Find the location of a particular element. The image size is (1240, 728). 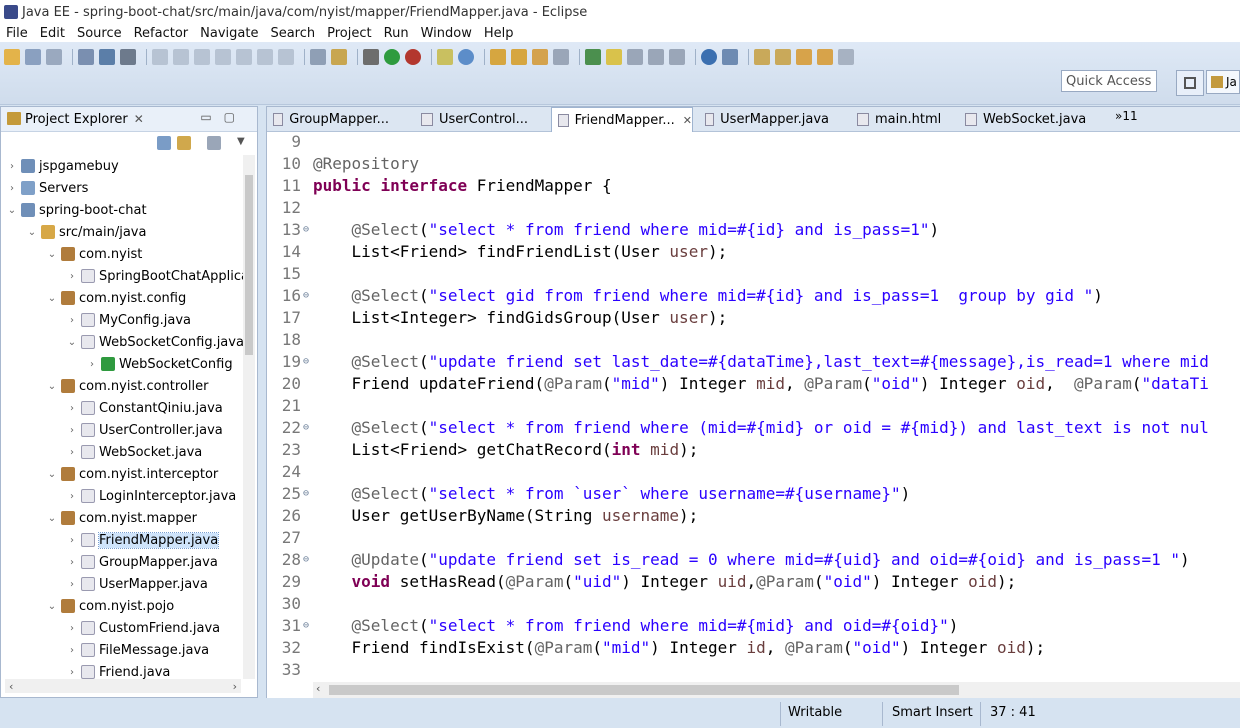

tree-node: › FileMessage.java is located at coordinates (137, 650).